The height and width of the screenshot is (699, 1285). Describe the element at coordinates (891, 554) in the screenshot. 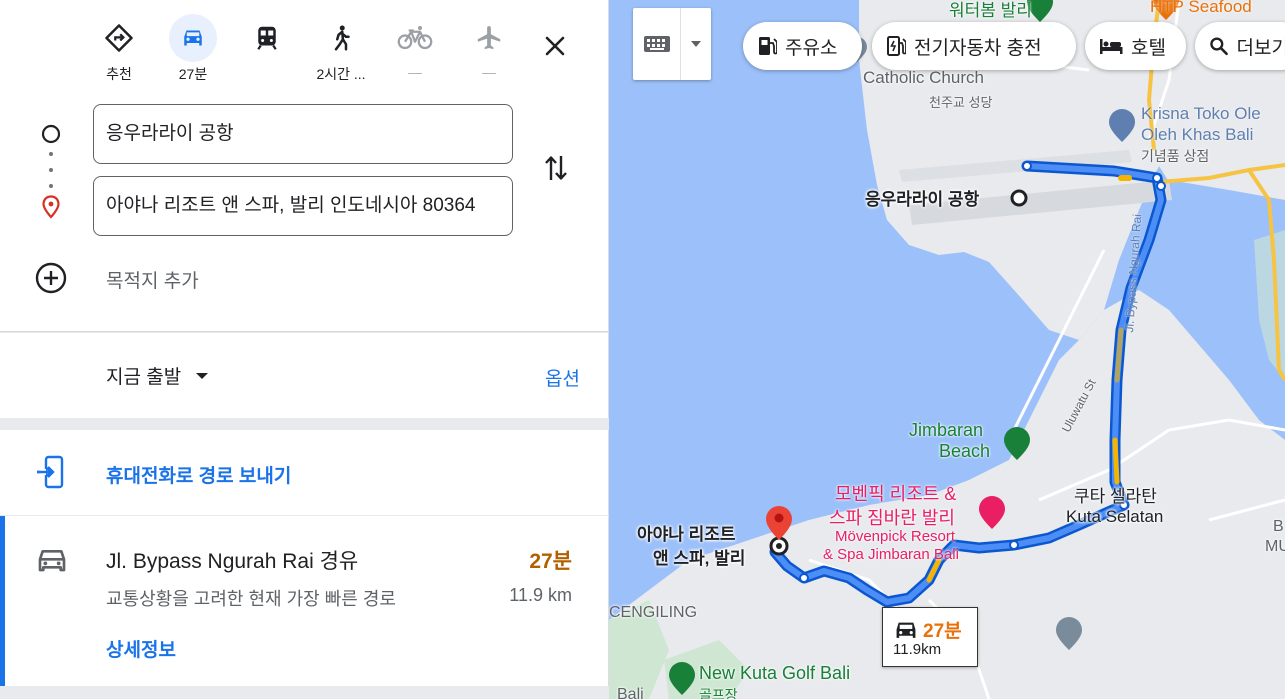

I see `map-label-movenpick-en-2: & Spa Jimbaran Bali` at that location.